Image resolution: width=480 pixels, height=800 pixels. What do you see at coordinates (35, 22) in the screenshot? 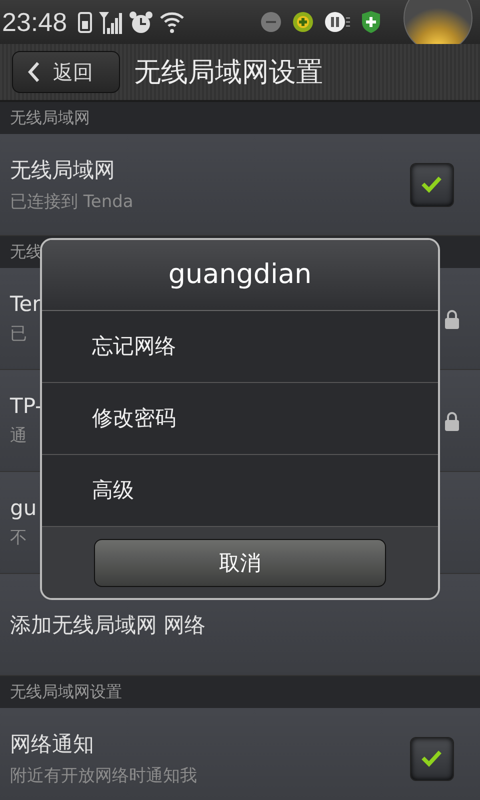
I see `clock-time: 23:48` at bounding box center [35, 22].